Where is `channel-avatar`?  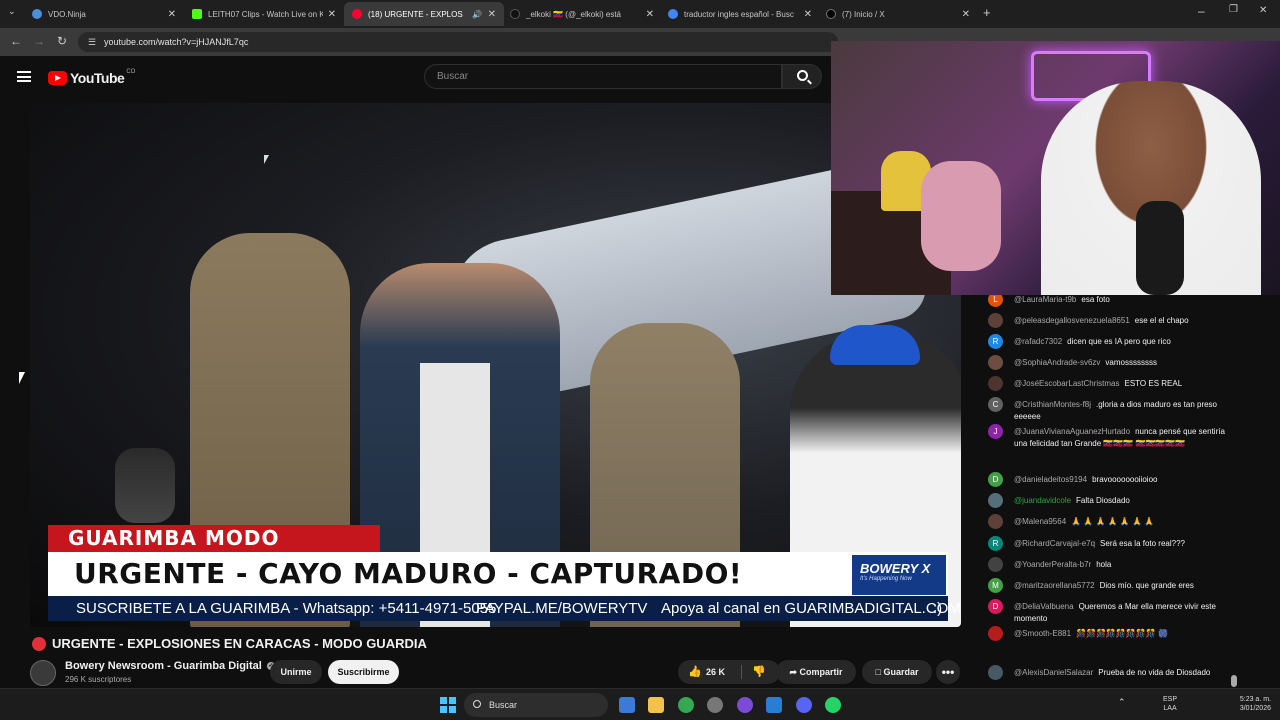 channel-avatar is located at coordinates (43, 673).